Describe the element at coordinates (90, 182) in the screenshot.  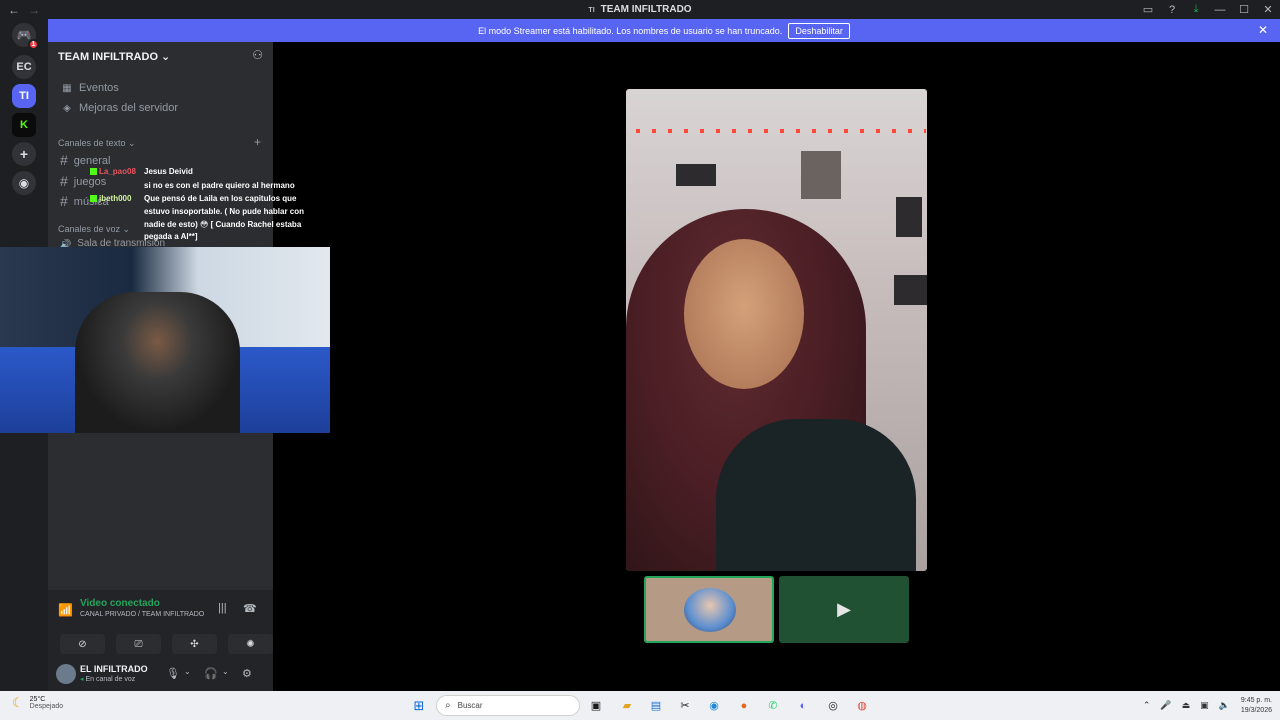
I see `channel-juegos-label: juegos` at that location.